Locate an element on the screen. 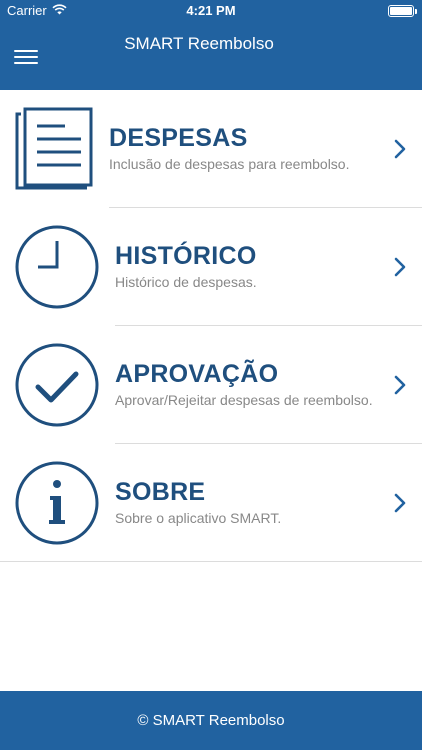 This screenshot has width=422, height=750. app-header: Carrier 4:21 PM SMART Reembolso is located at coordinates (211, 45).